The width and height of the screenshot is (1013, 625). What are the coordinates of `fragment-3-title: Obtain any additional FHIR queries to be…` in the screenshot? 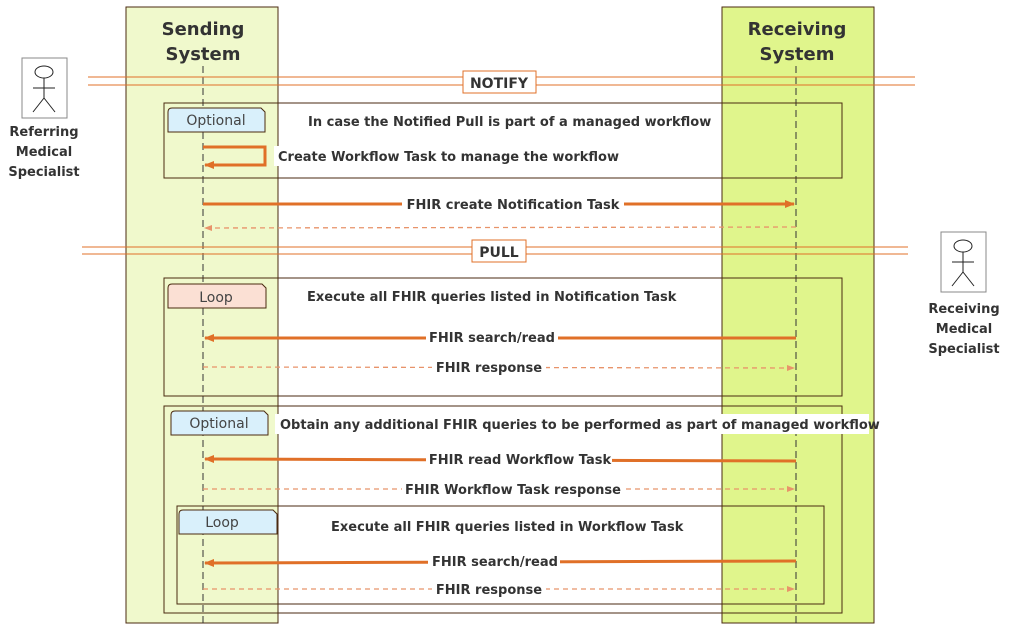 It's located at (580, 425).